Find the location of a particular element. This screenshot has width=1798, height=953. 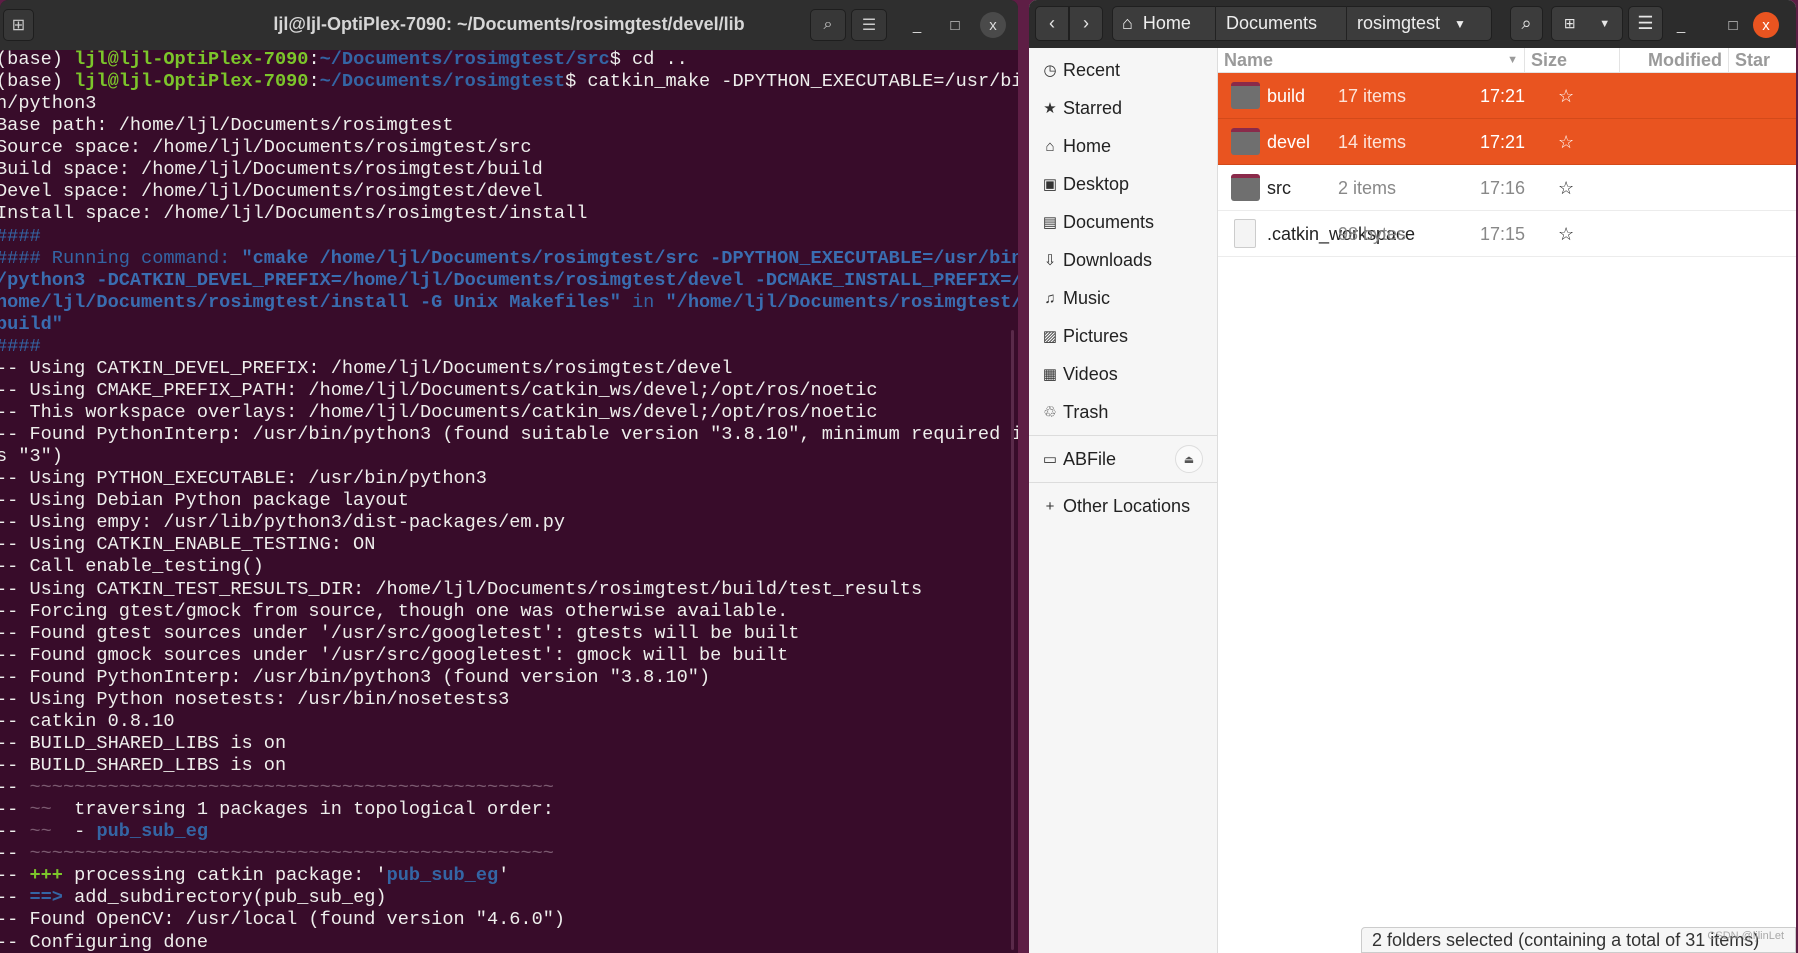

terminal-line: -- Configuring done is located at coordinates (509, 942).